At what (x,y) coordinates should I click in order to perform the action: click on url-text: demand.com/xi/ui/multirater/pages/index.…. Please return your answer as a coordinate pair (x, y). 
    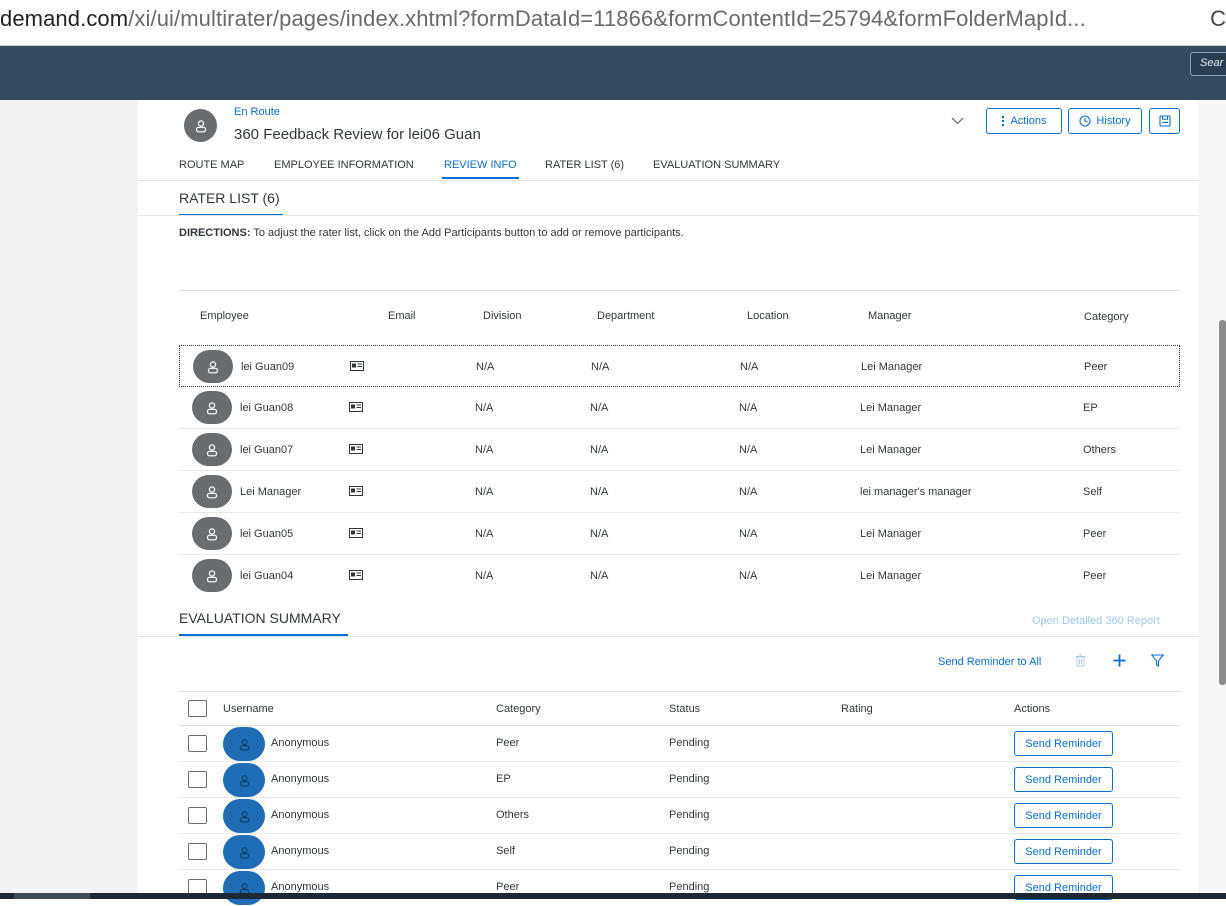
    Looking at the image, I should click on (543, 19).